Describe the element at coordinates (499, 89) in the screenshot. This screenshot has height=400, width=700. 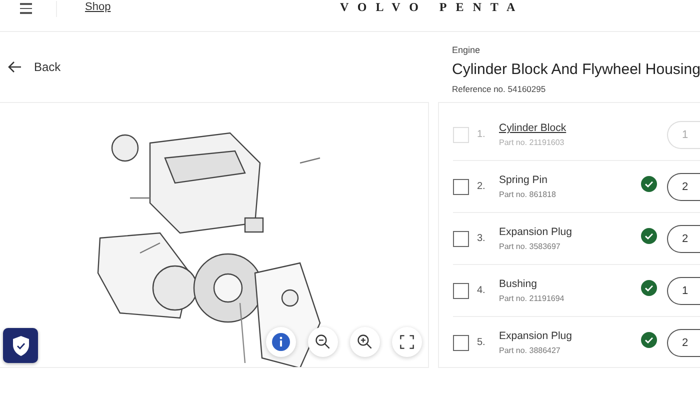
I see `reference-number: Reference no. 54160295` at that location.